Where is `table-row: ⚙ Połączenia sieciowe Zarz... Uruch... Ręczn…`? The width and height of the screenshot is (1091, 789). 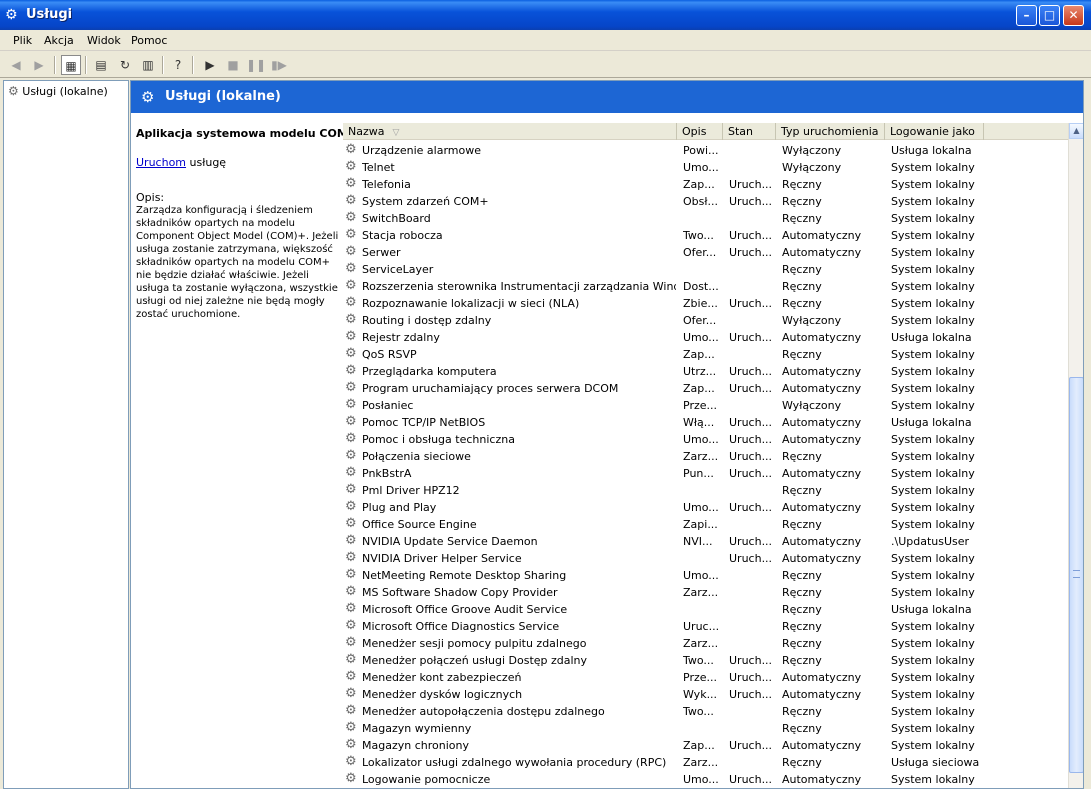 table-row: ⚙ Połączenia sieciowe Zarz... Uruch... Ręczn… is located at coordinates (705, 456).